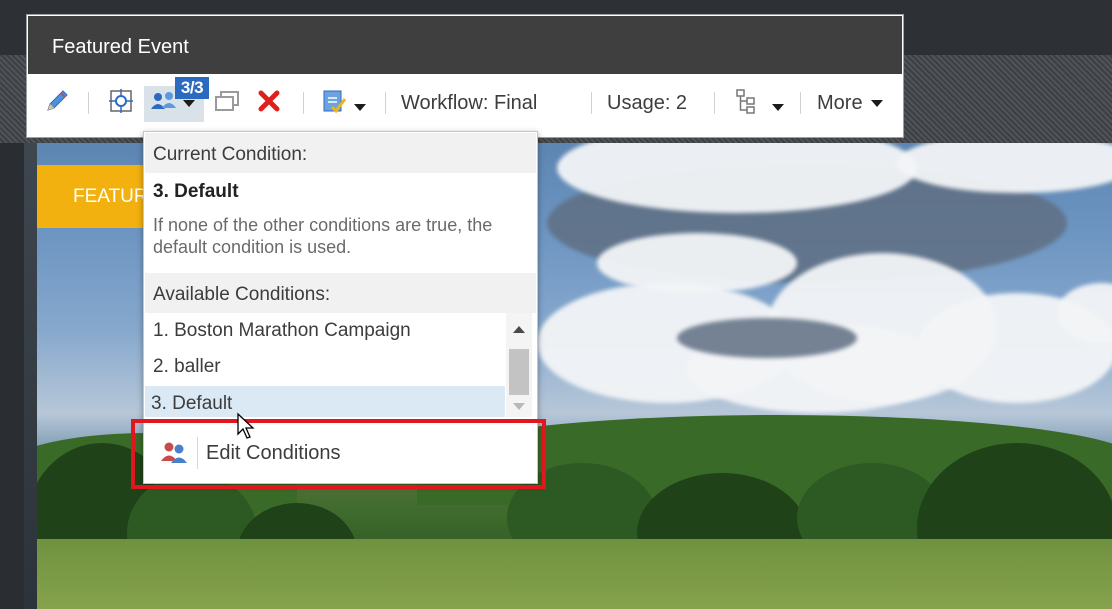 This screenshot has width=1112, height=609. I want to click on tree-icon, so click(747, 103).